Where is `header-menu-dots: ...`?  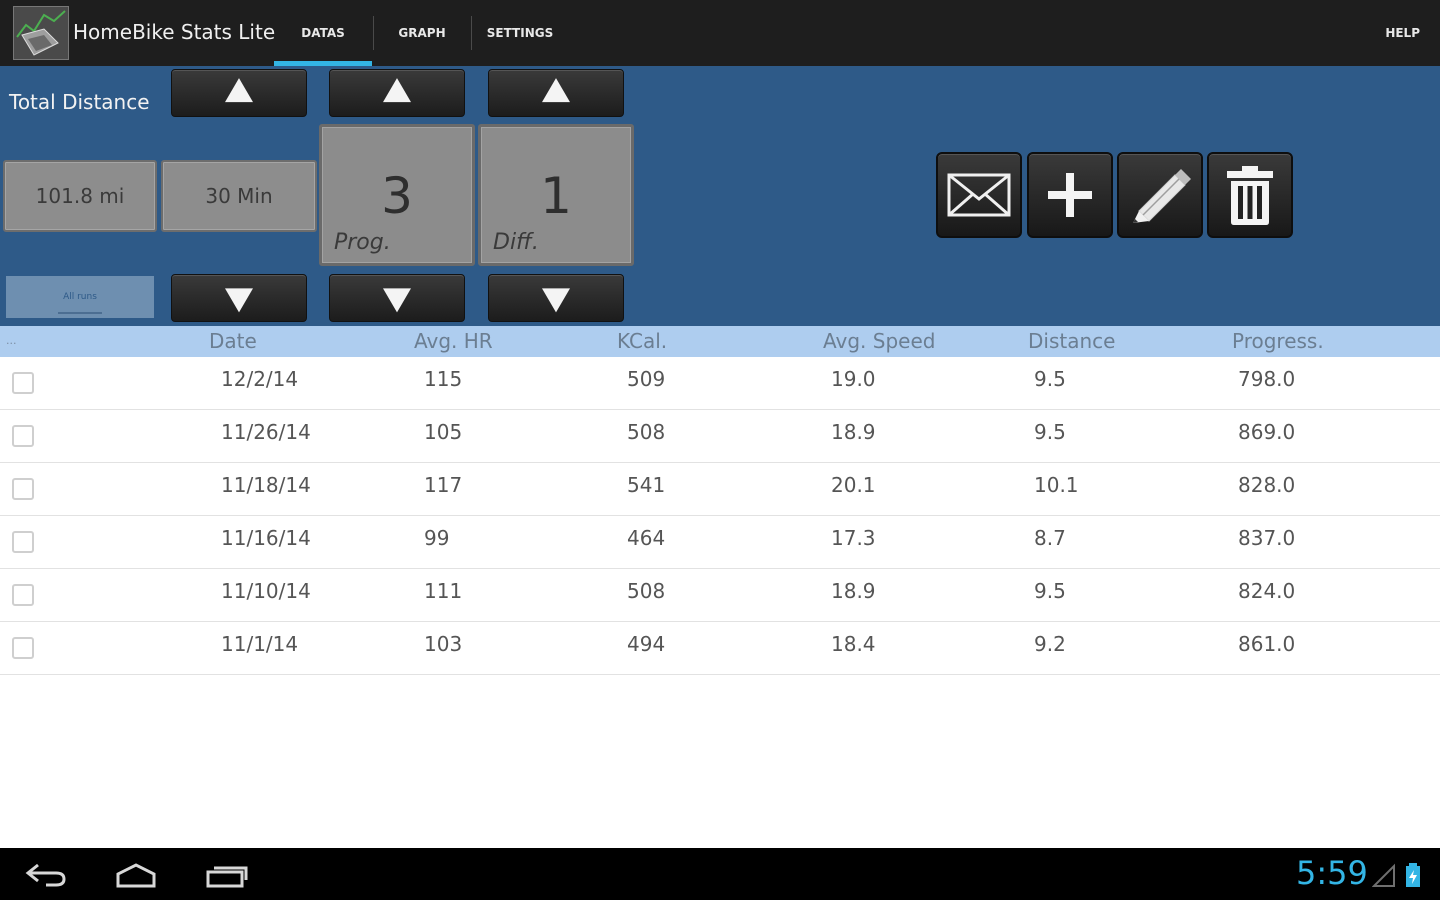
header-menu-dots: ... is located at coordinates (11, 340).